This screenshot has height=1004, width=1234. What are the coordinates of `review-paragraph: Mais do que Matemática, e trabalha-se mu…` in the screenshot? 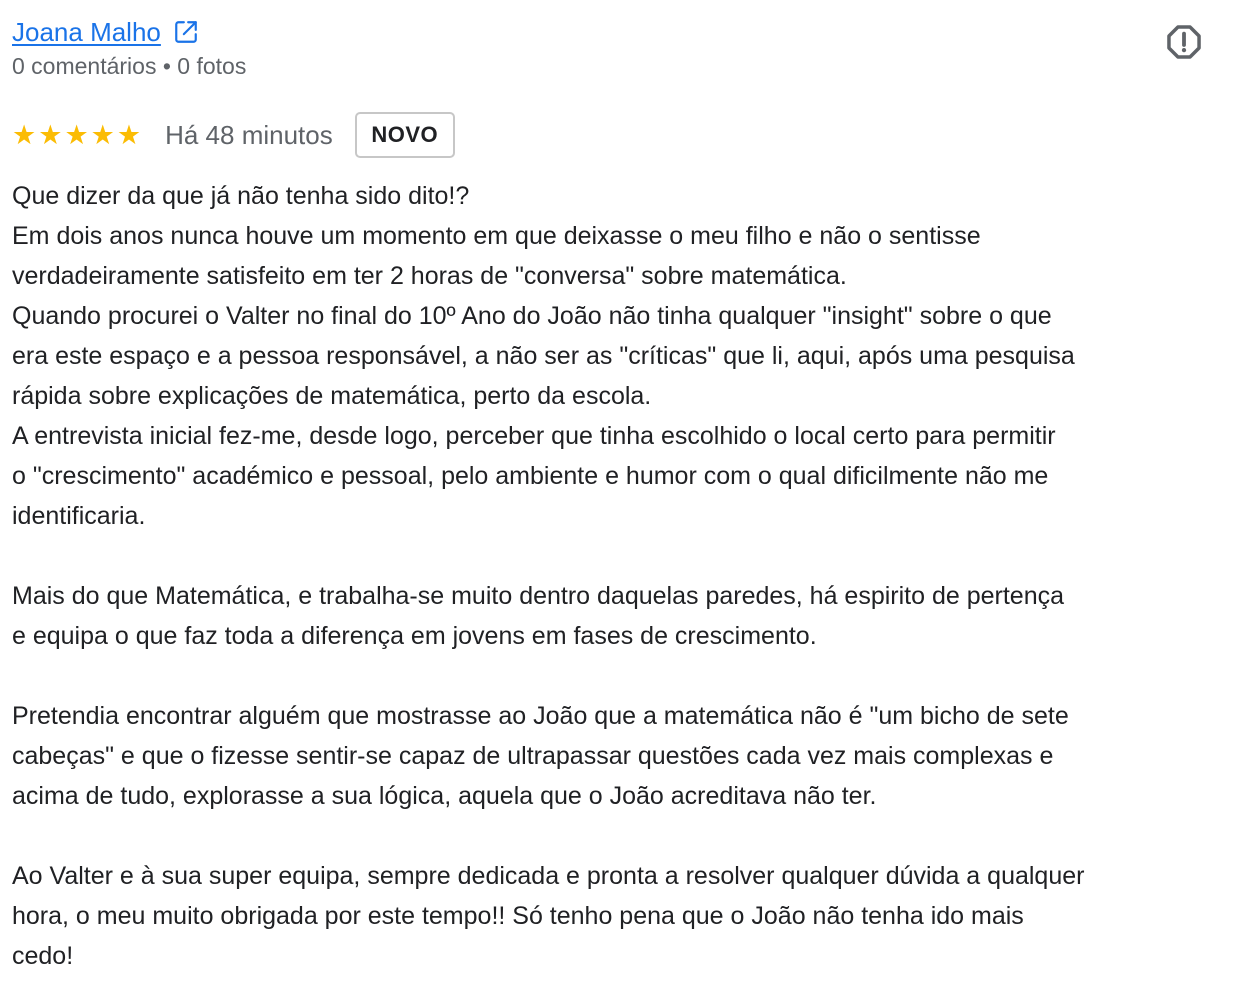 It's located at (617, 616).